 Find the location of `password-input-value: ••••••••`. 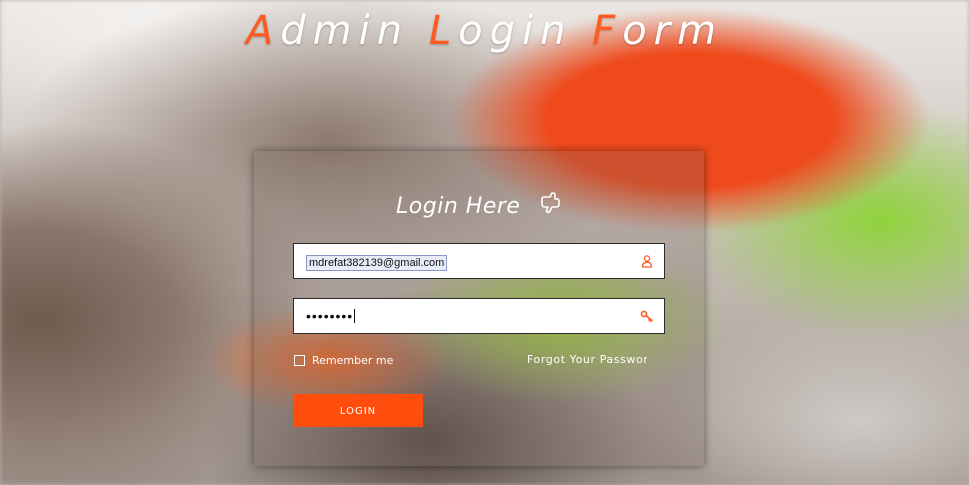

password-input-value: •••••••• is located at coordinates (331, 316).